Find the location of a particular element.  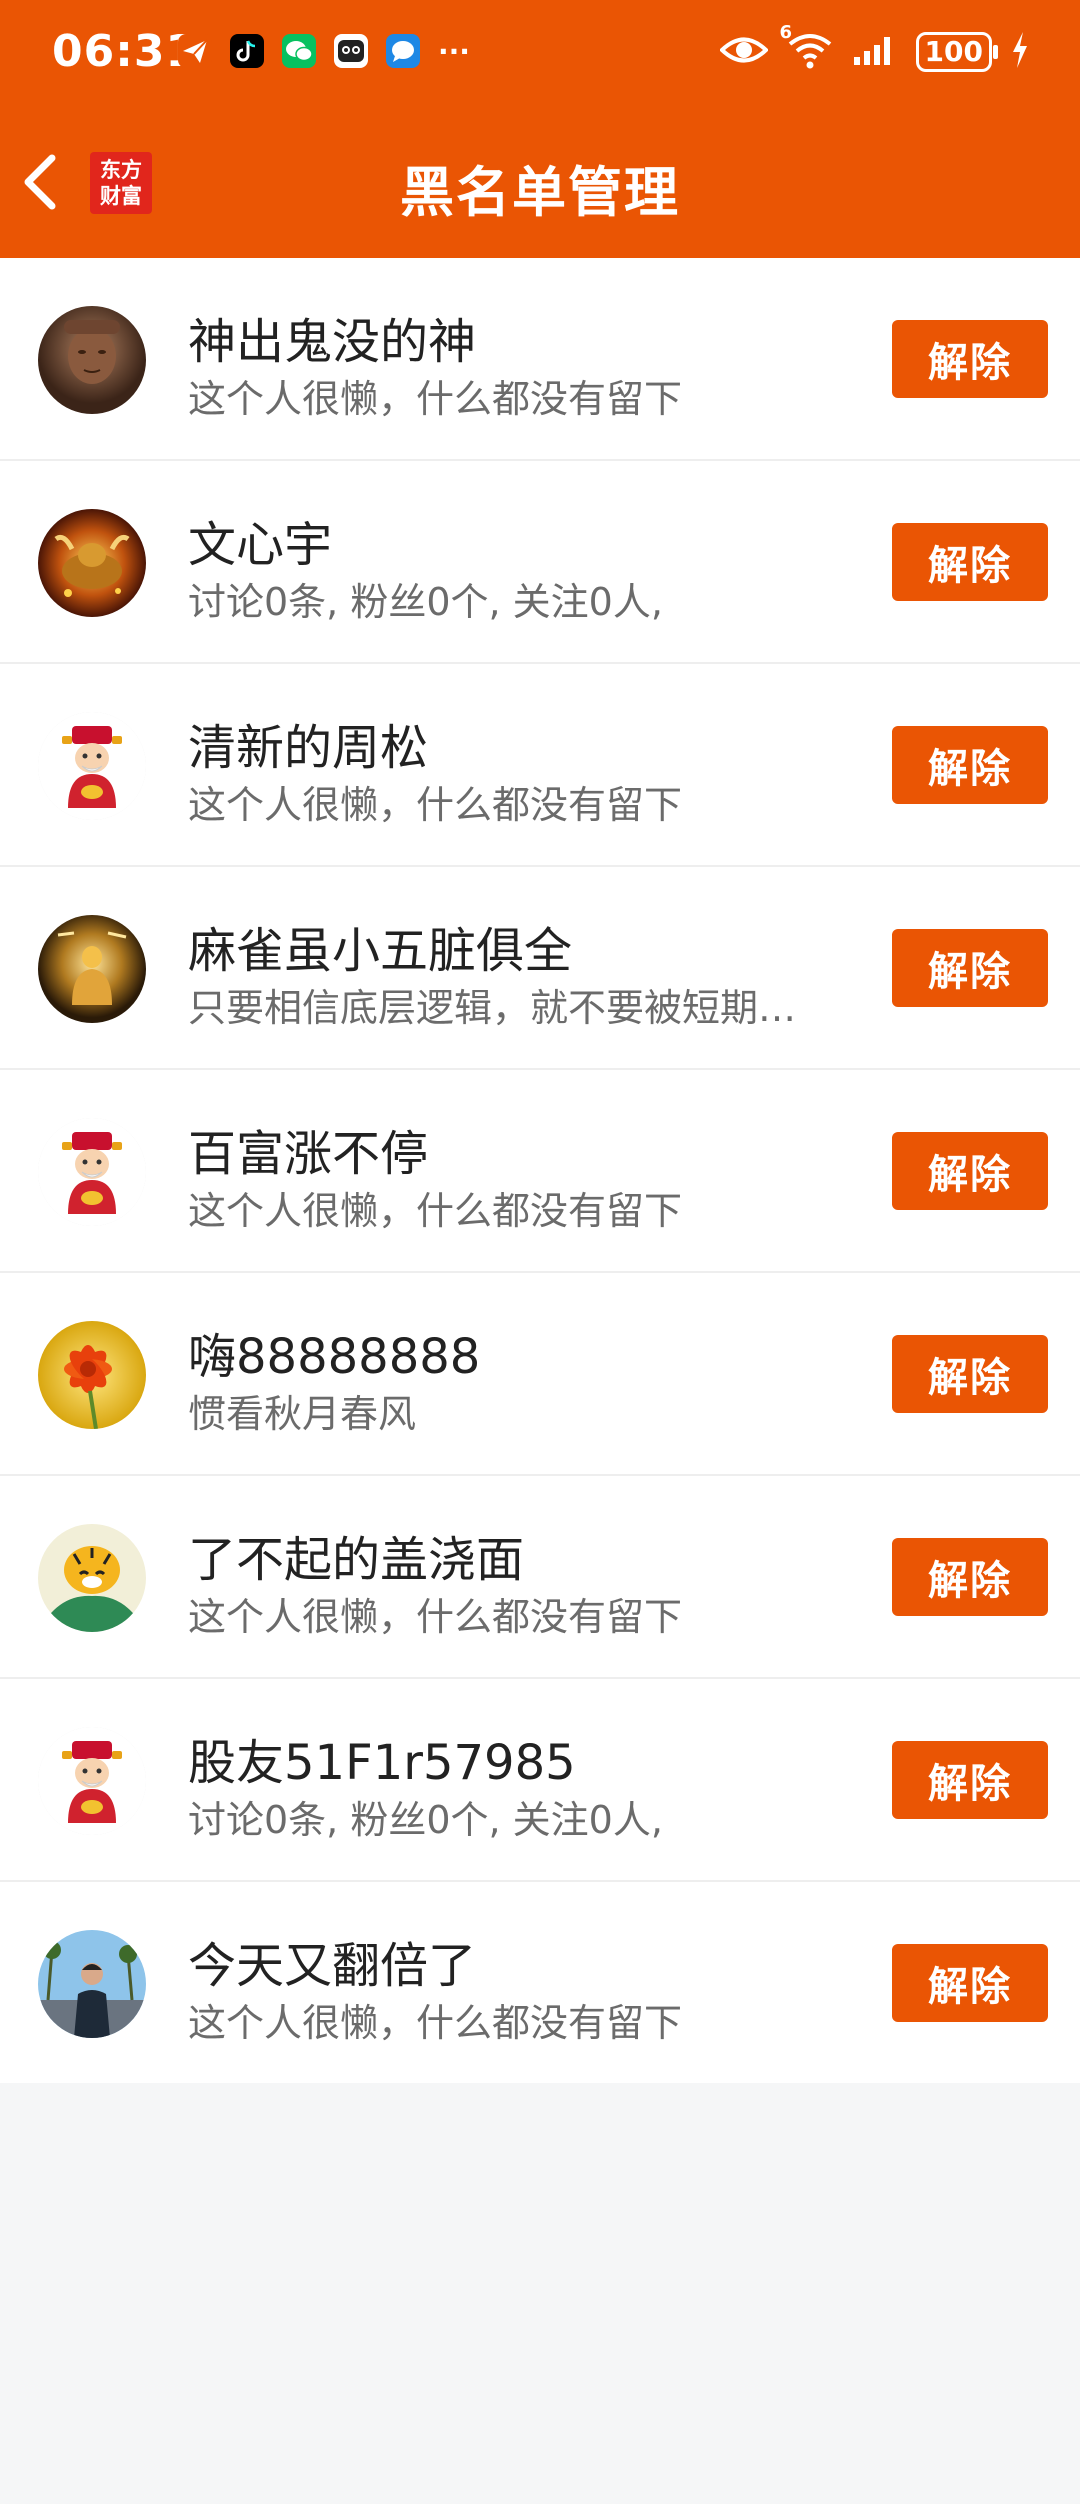

user-name: 今天又翻倍了 is located at coordinates (332, 1966).